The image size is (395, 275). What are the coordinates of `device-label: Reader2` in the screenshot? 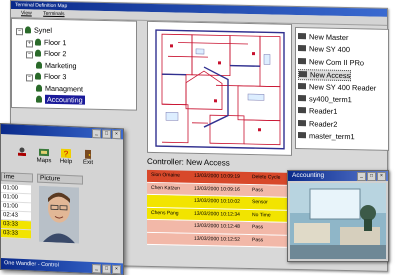 It's located at (323, 124).